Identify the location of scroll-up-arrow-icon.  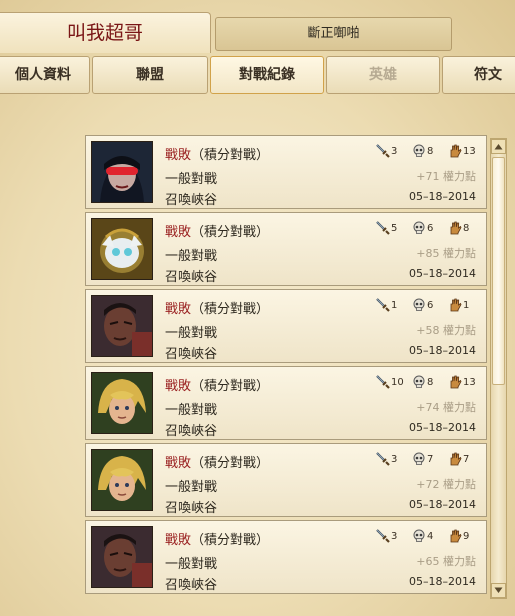
(498, 147).